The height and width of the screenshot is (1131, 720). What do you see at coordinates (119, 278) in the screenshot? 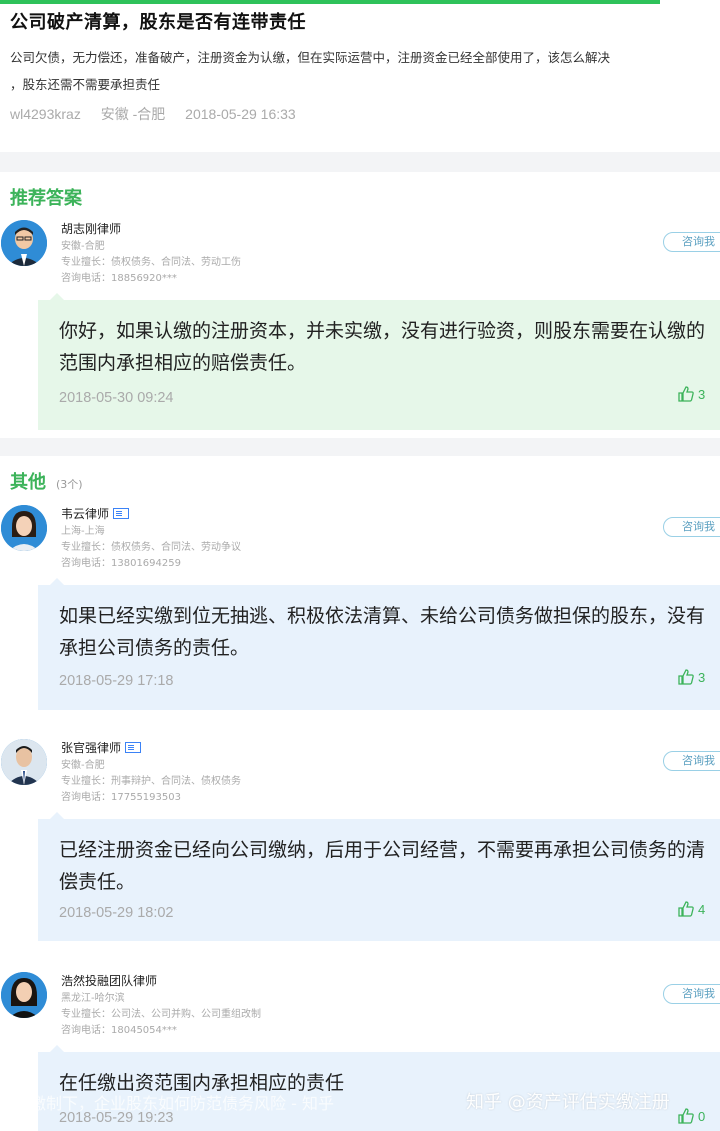
I see `lawyer-phone: 咨询电话：18856920***` at bounding box center [119, 278].